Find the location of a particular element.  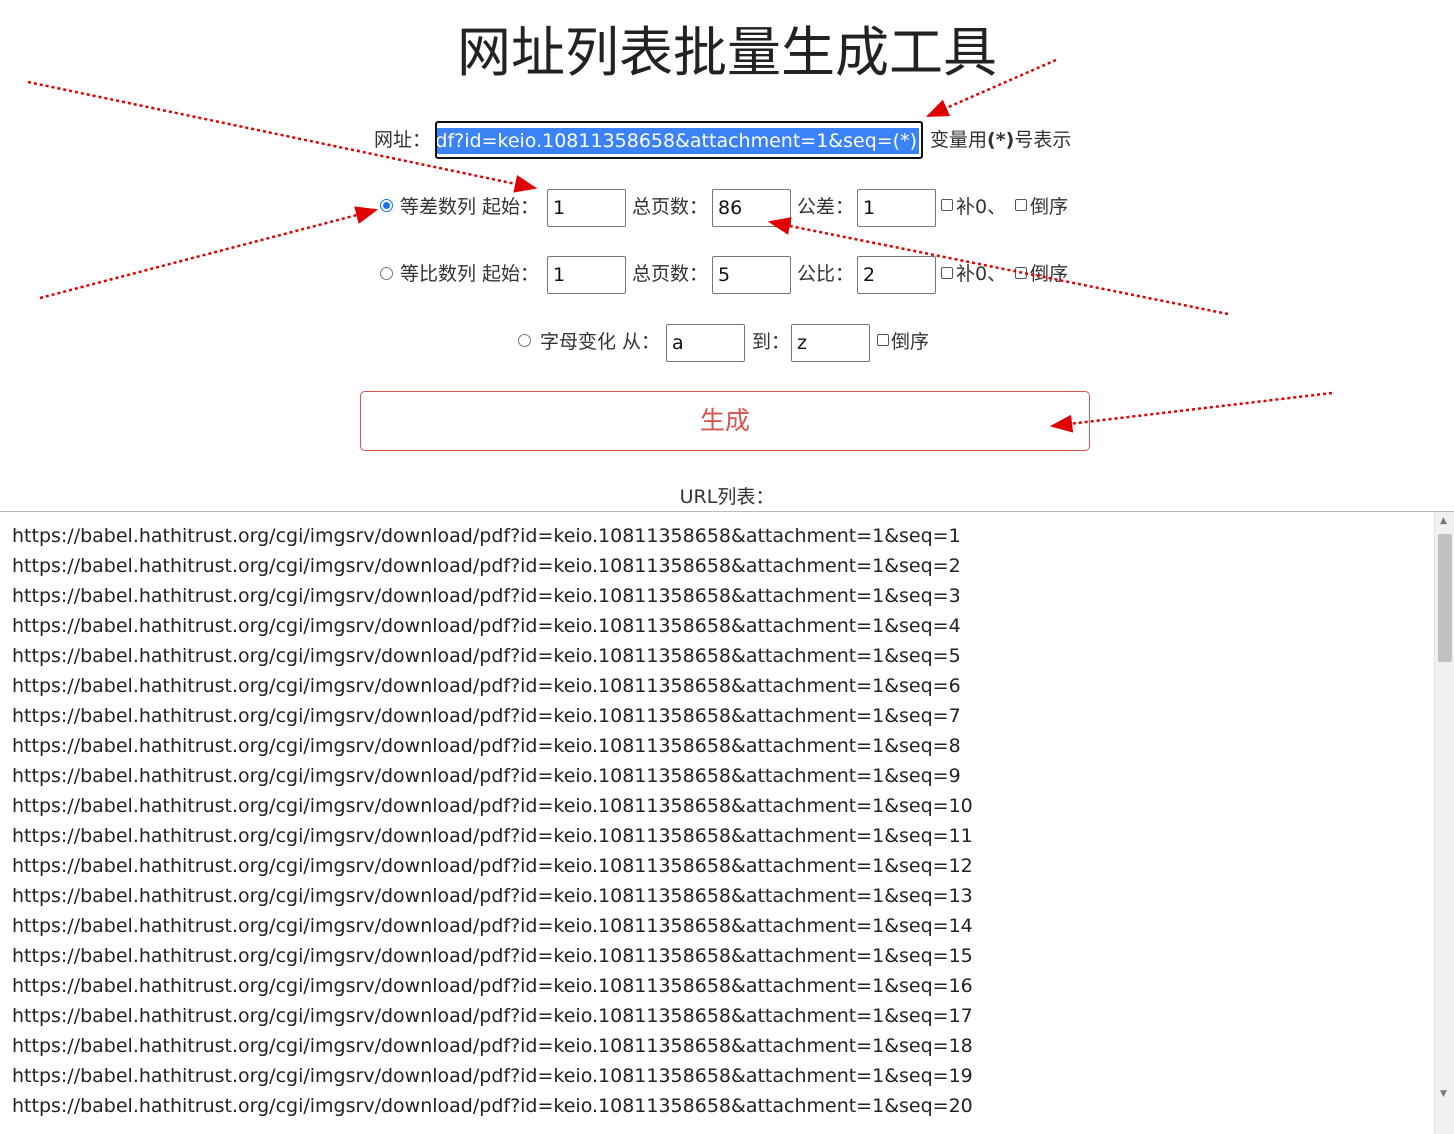

arithmetic-label: 等差数列 起始： is located at coordinates (470, 207).